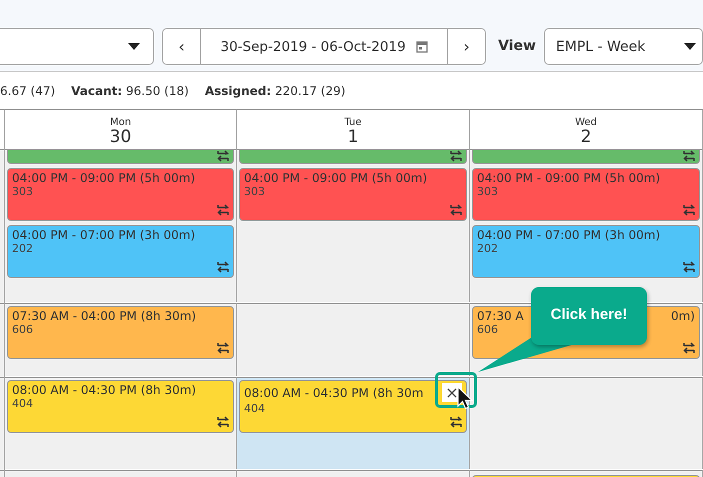 The image size is (703, 477). I want to click on weekday-label: Wed, so click(586, 122).